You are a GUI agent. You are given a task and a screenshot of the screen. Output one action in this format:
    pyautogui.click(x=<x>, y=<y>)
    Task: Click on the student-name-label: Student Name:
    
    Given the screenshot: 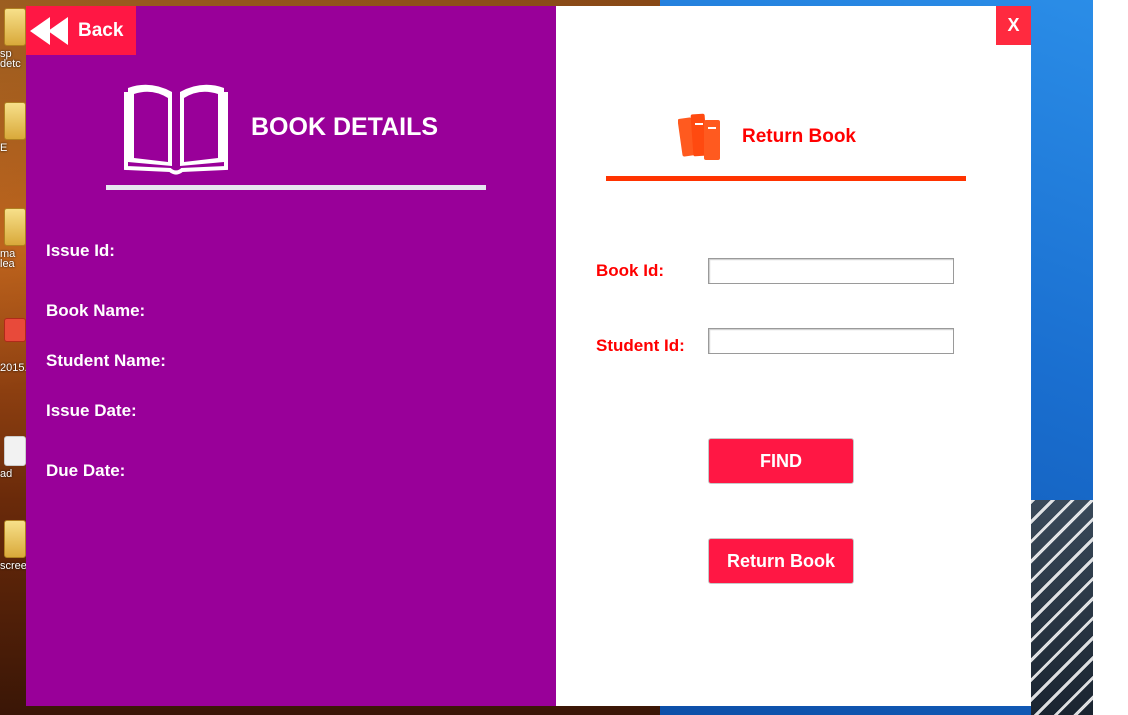 What is the action you would take?
    pyautogui.click(x=106, y=360)
    